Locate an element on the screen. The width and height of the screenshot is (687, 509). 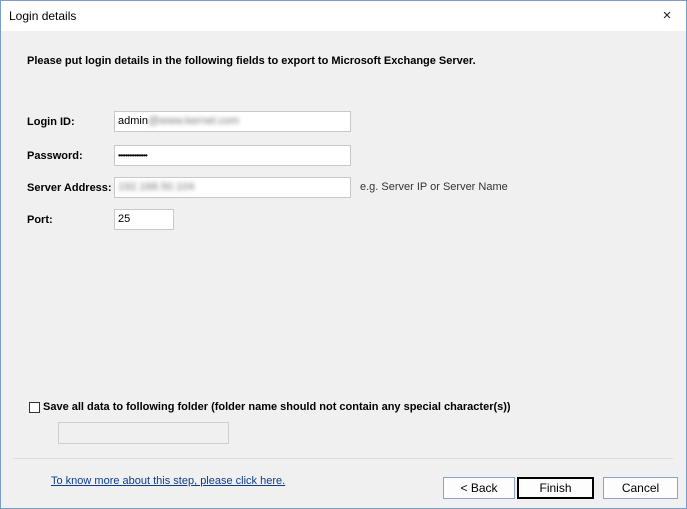
login-id-value: admin is located at coordinates (133, 121).